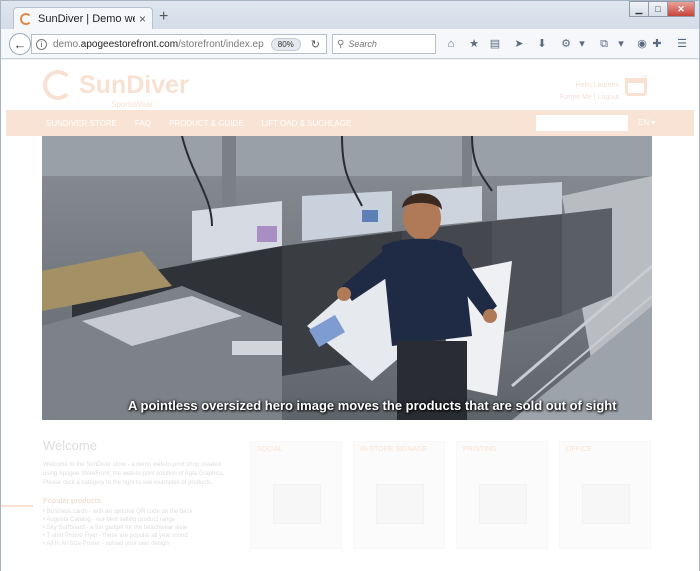  I want to click on site-info-icon: i, so click(41, 44).